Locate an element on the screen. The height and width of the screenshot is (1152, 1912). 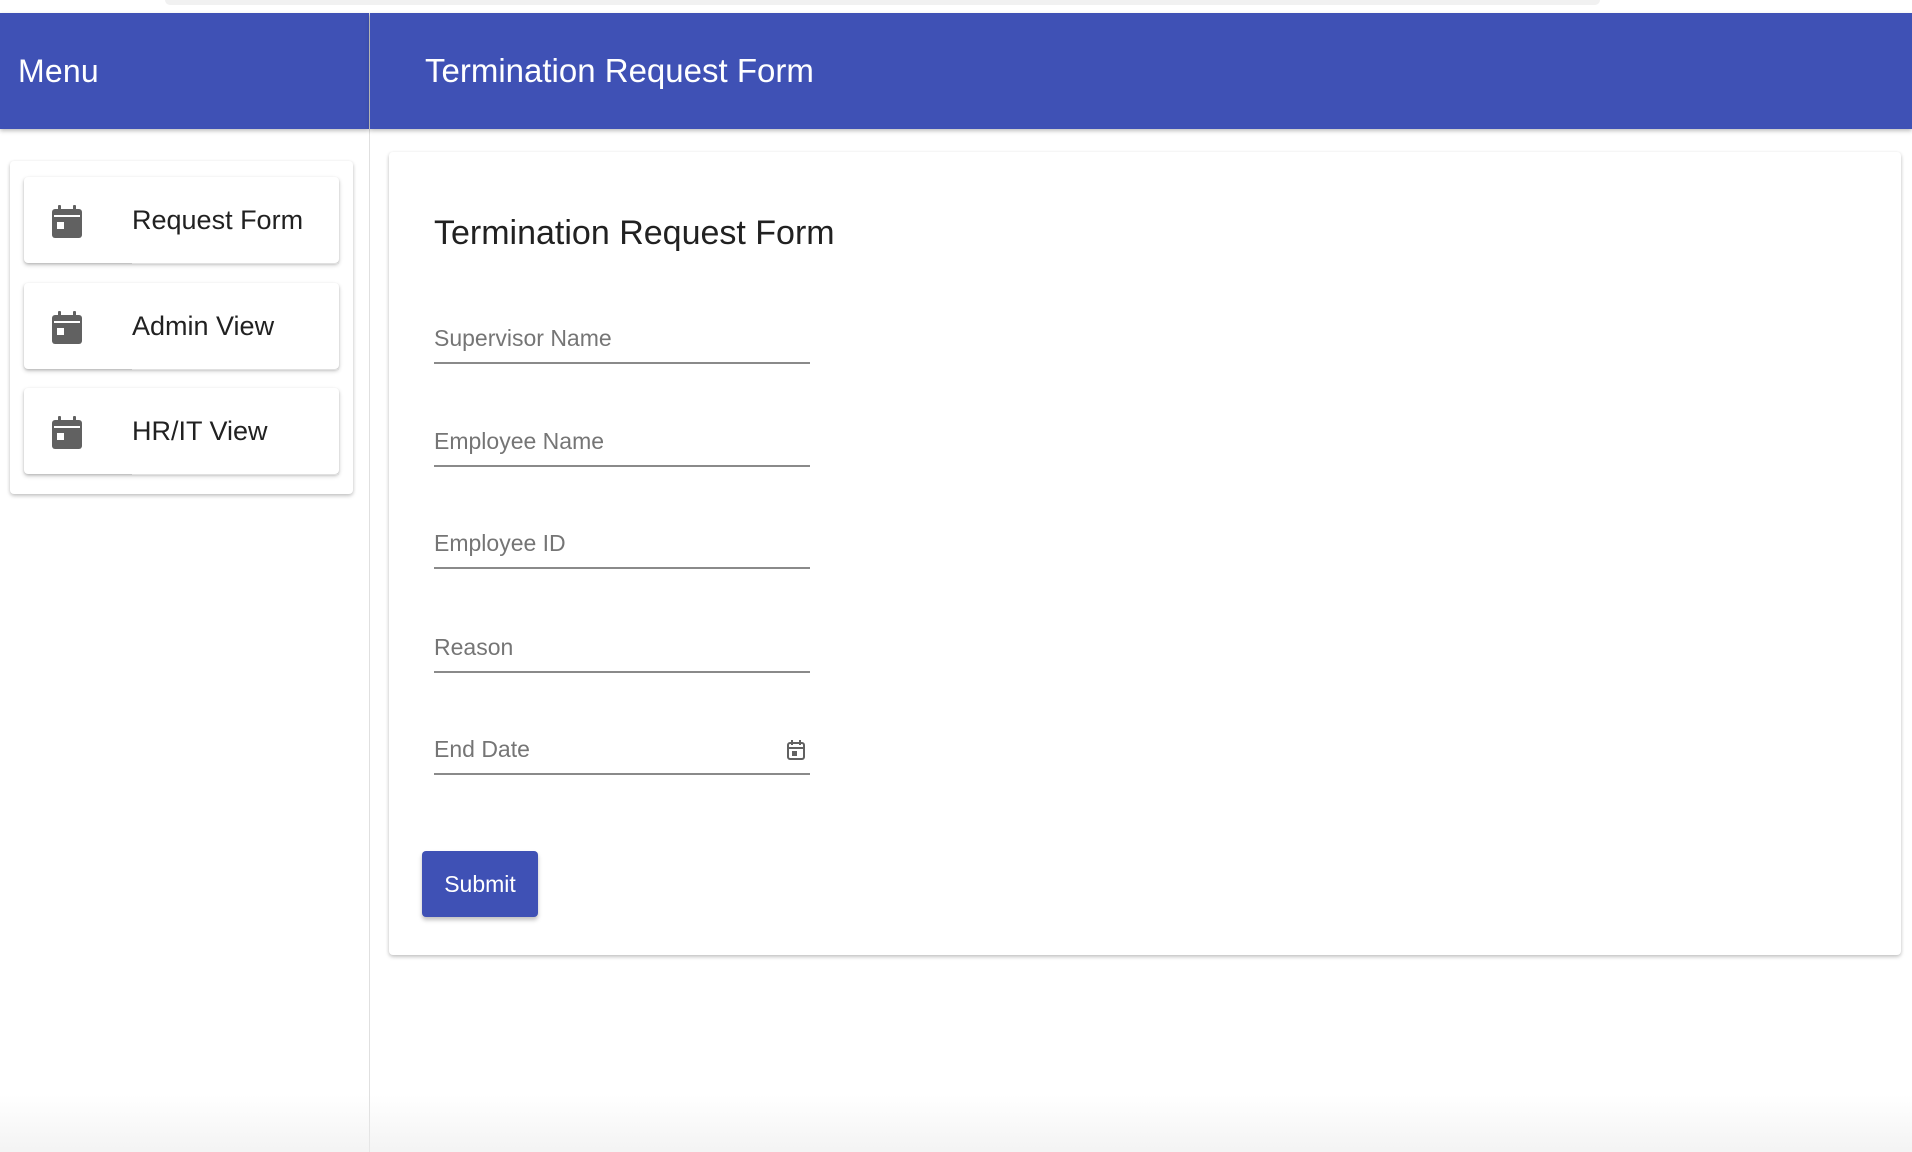
sidebar-toolbar: Menu is located at coordinates (184, 71).